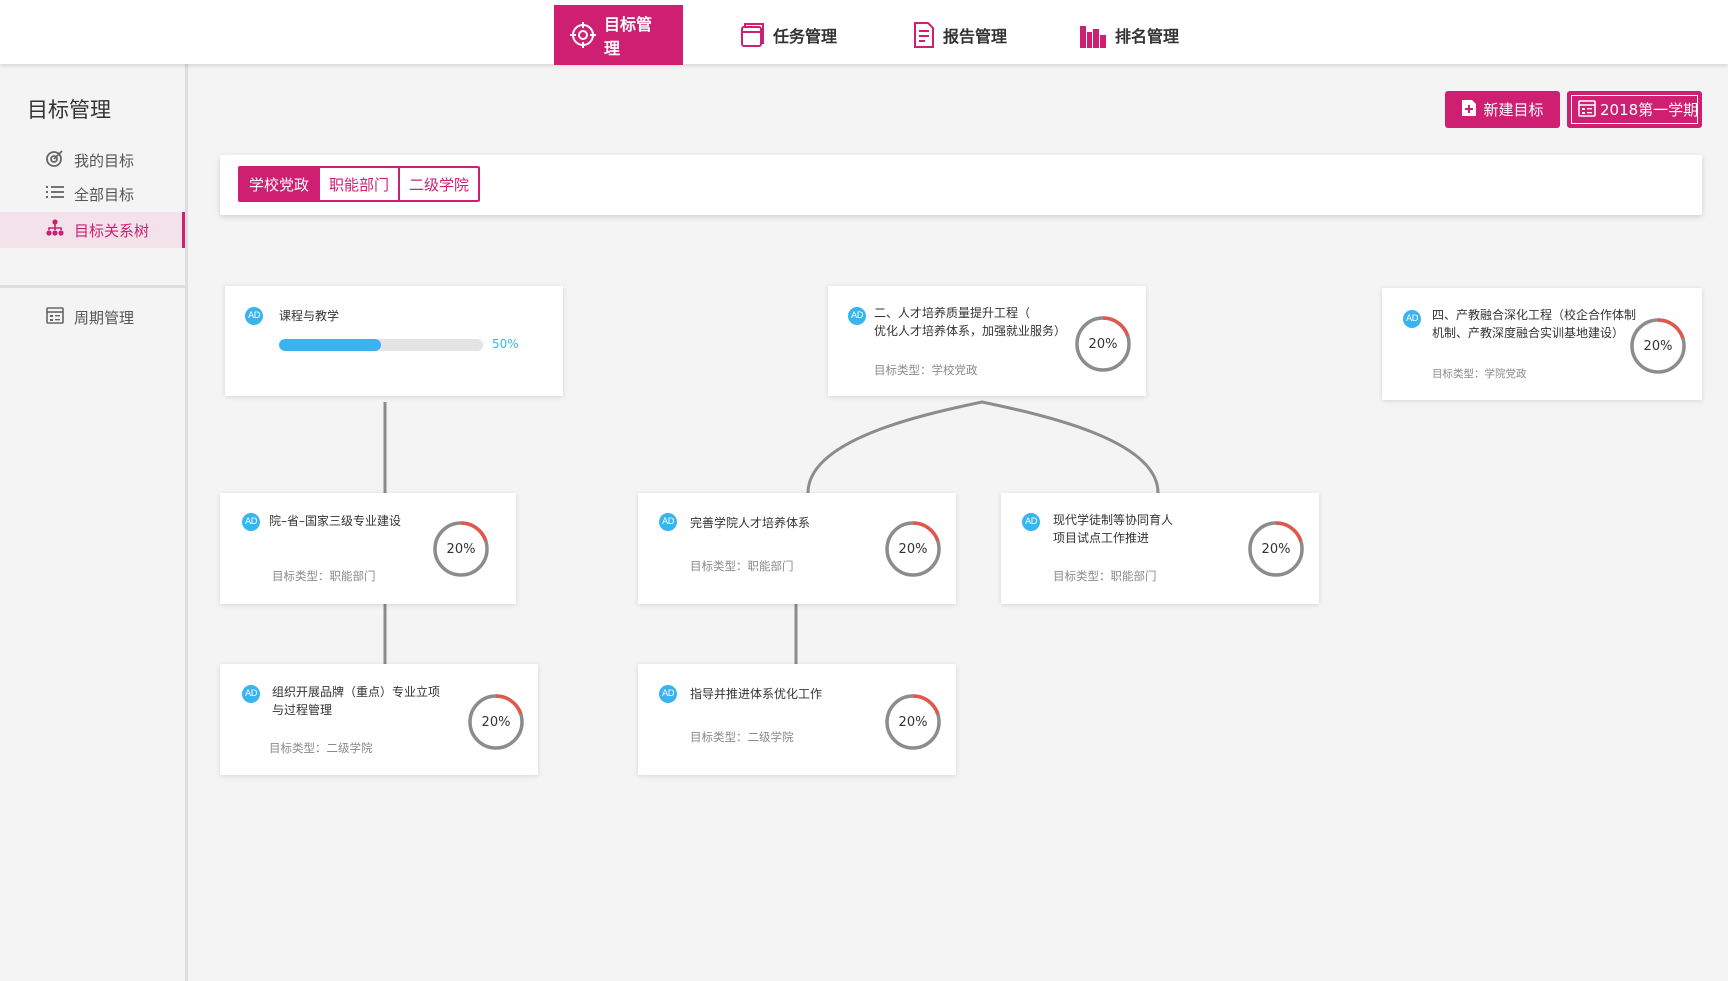 This screenshot has width=1728, height=981. I want to click on tree-connectors, so click(771, 532).